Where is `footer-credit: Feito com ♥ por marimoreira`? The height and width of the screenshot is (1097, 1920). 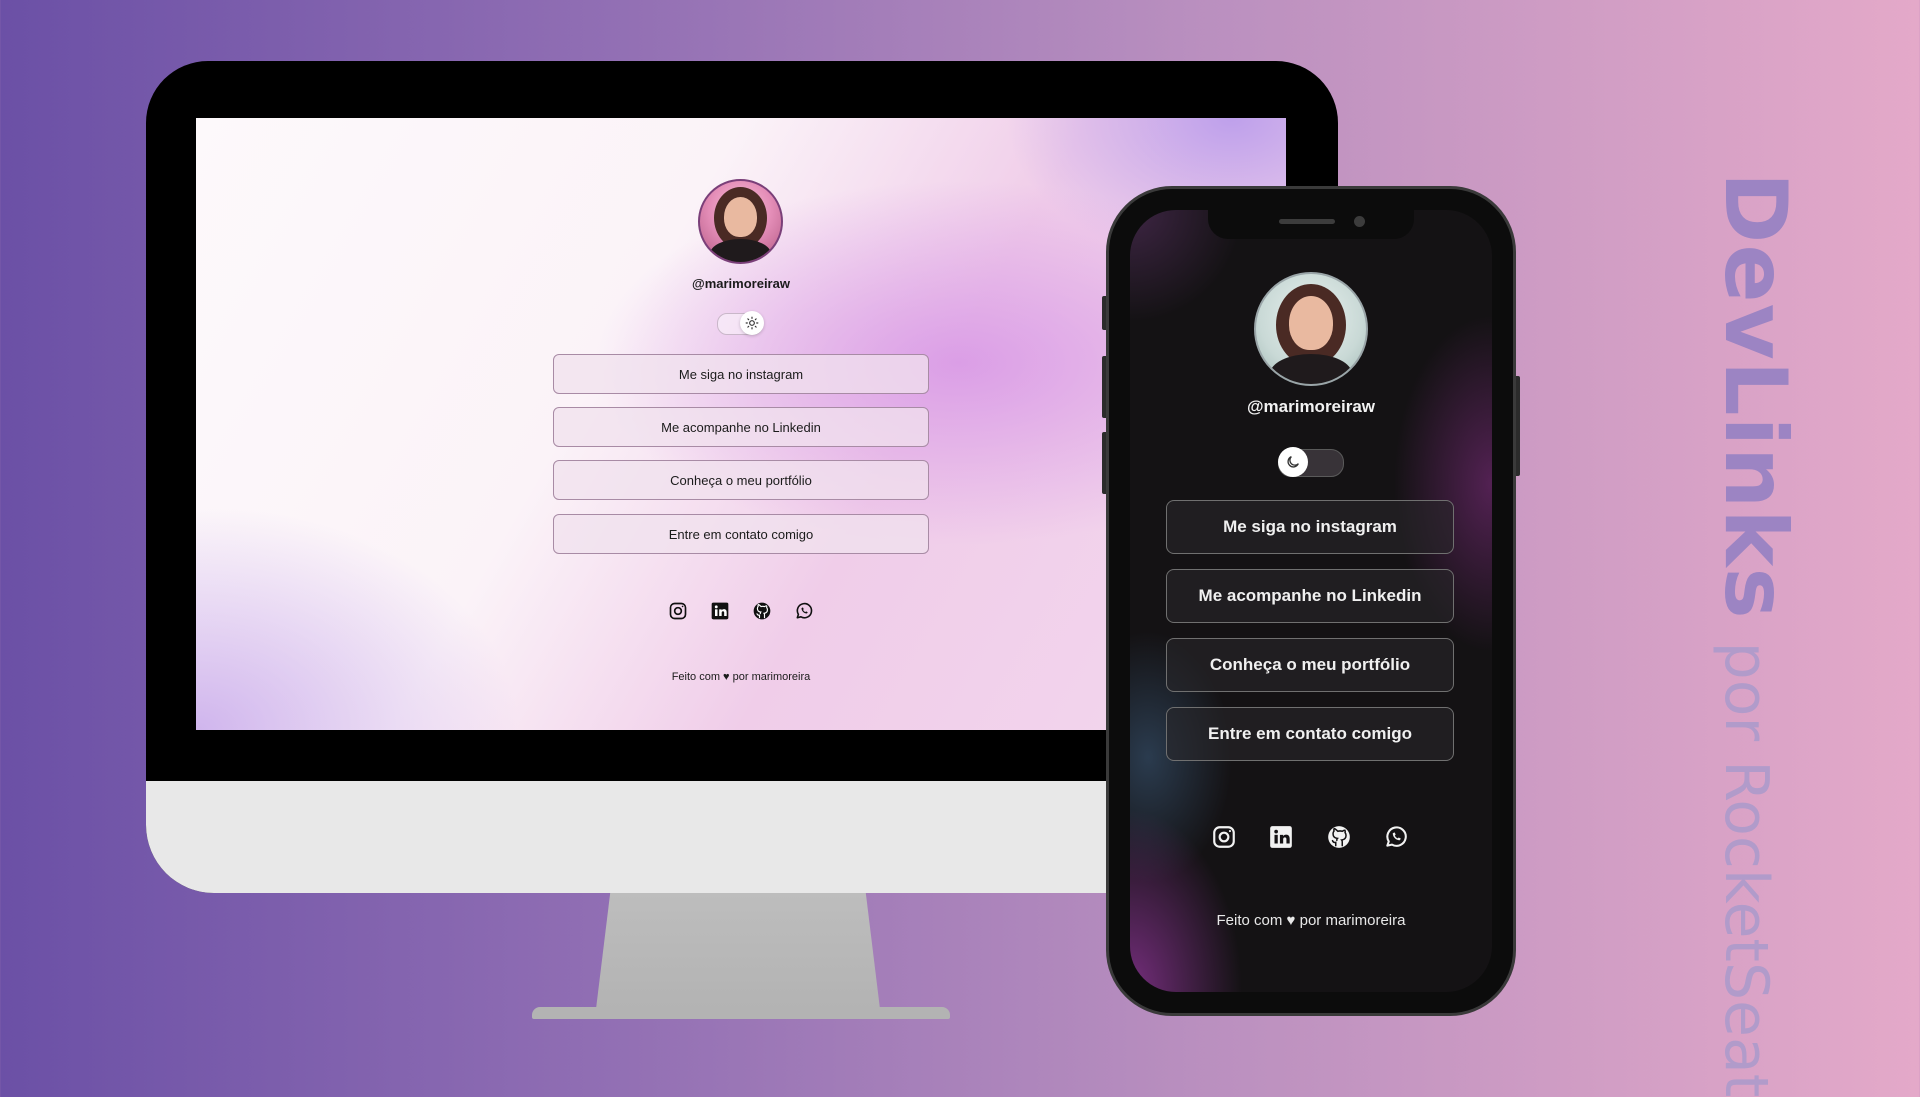 footer-credit: Feito com ♥ por marimoreira is located at coordinates (1311, 920).